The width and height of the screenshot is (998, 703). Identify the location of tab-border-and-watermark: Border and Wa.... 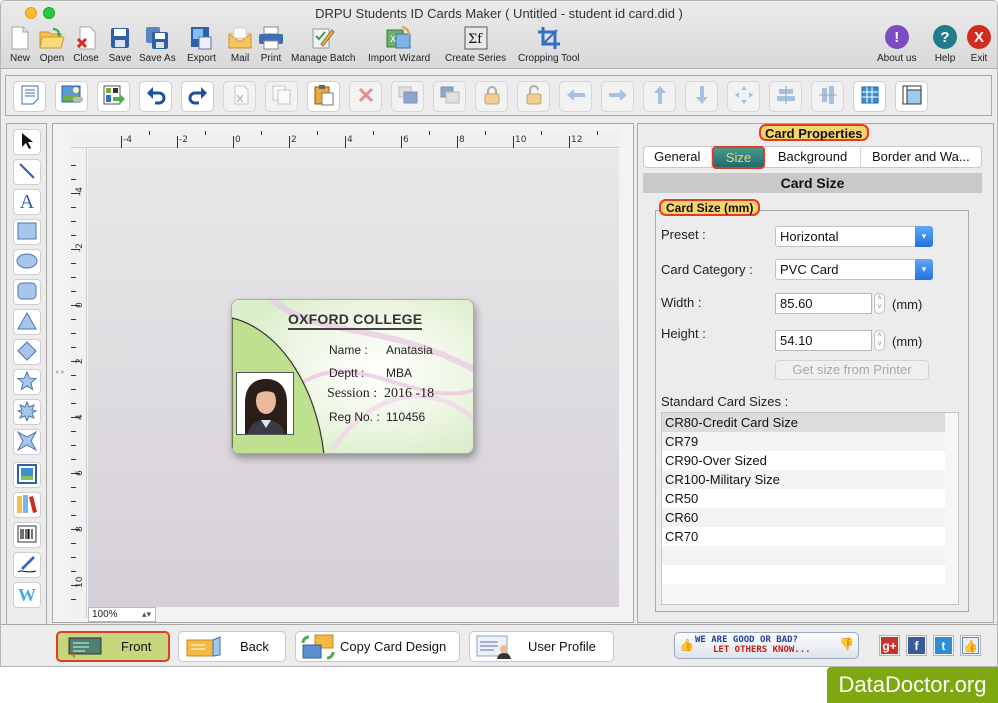
(921, 157).